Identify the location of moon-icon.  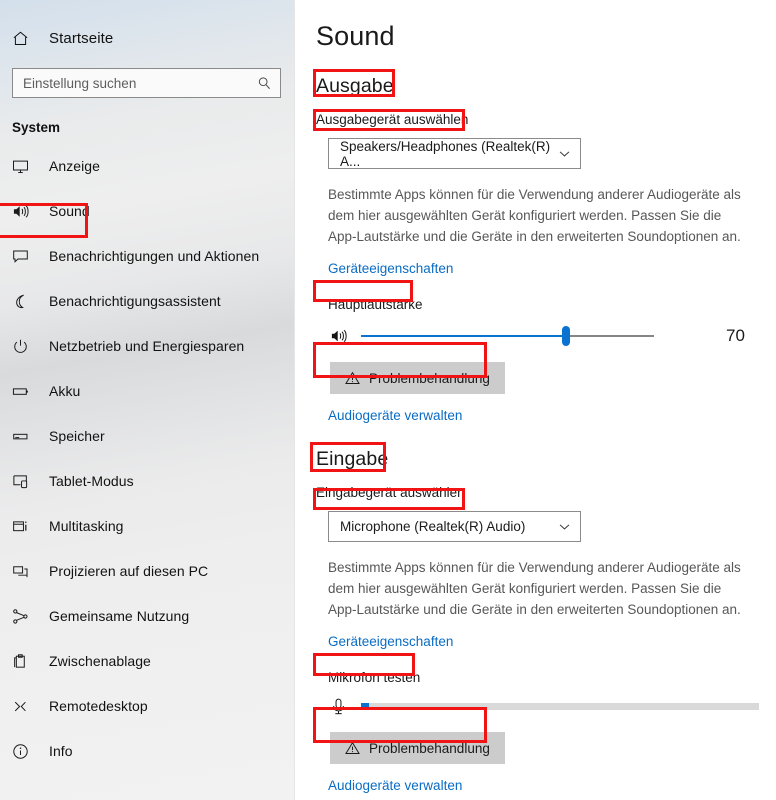
(25, 301).